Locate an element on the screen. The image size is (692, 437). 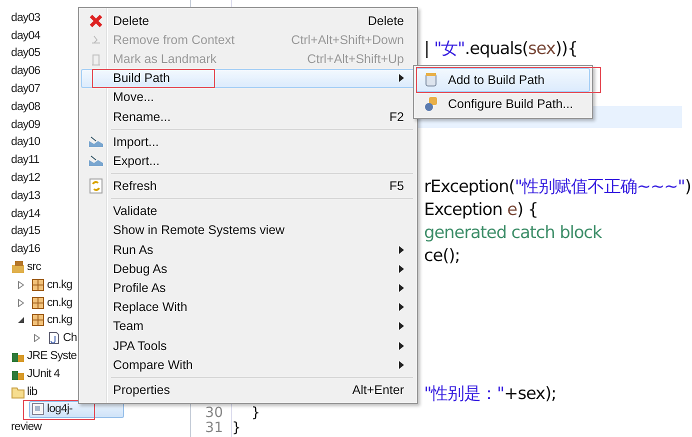
menu-item: Build Path is located at coordinates (248, 78).